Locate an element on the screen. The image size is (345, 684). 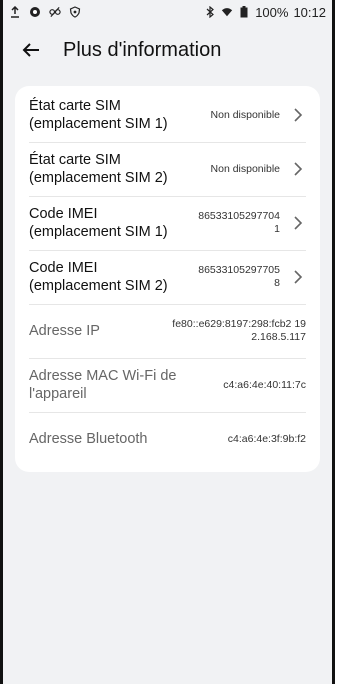
battery-percent: 100% is located at coordinates (272, 12).